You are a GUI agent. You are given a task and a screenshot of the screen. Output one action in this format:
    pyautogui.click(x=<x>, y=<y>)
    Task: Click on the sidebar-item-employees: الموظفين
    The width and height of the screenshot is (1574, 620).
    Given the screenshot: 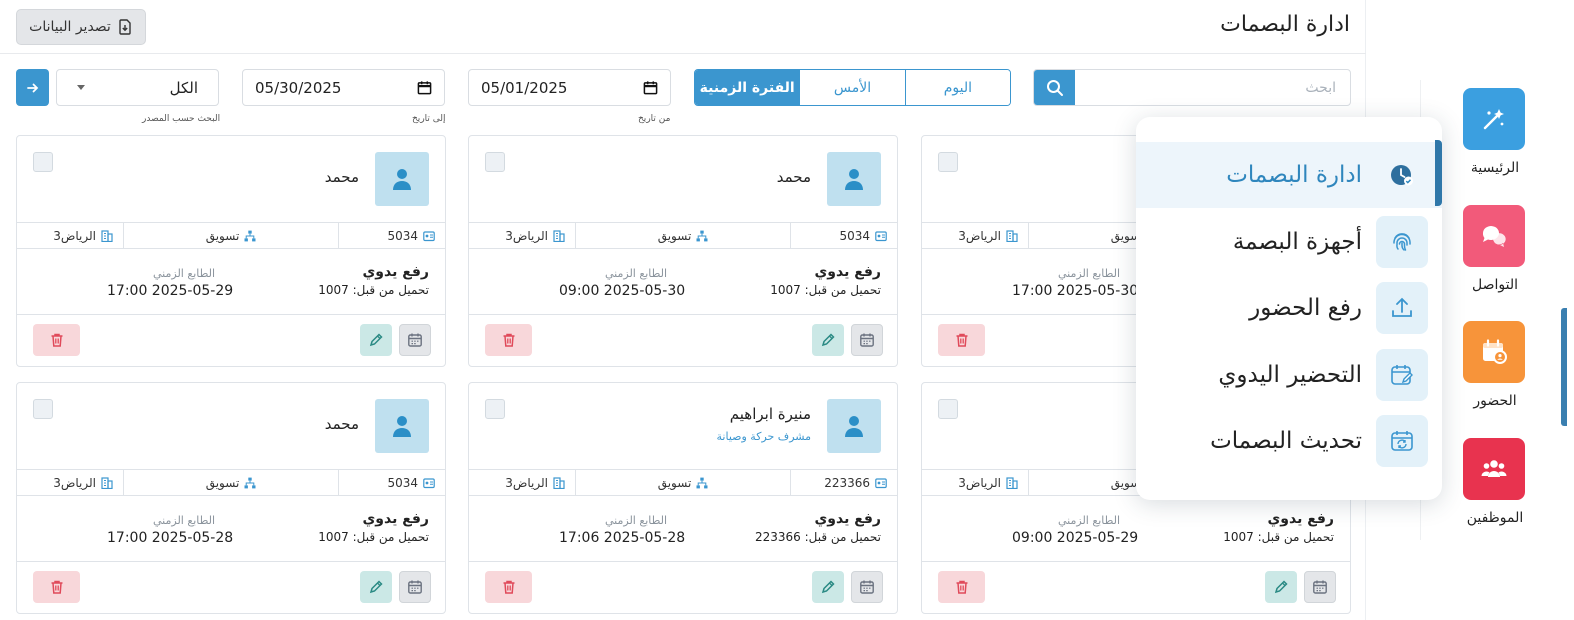 What is the action you would take?
    pyautogui.click(x=1497, y=488)
    